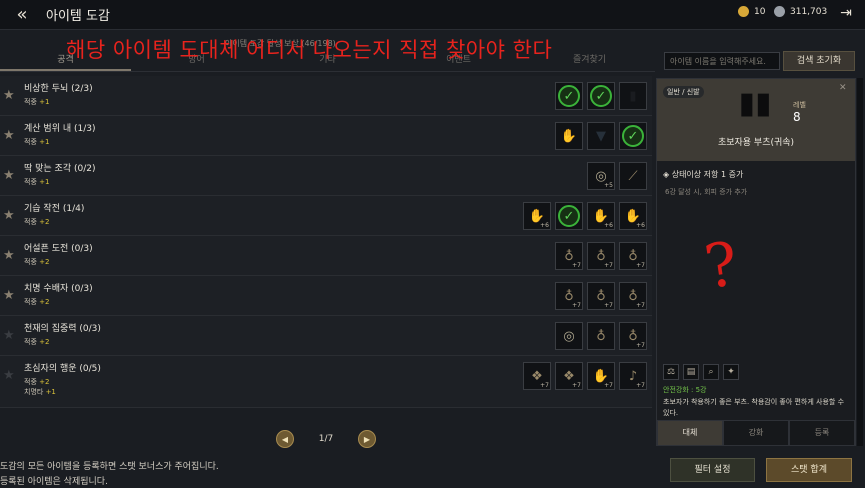  I want to click on item-slot: ▼, so click(601, 136).